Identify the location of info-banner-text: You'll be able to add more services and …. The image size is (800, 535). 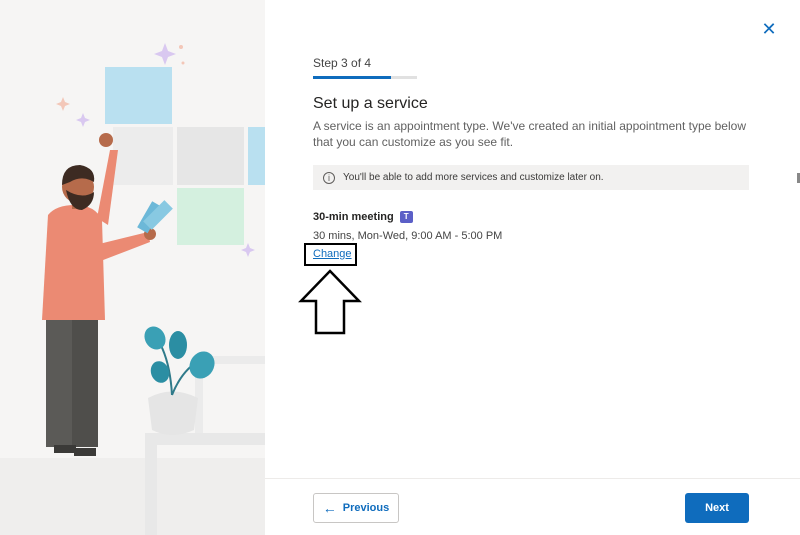
(473, 177).